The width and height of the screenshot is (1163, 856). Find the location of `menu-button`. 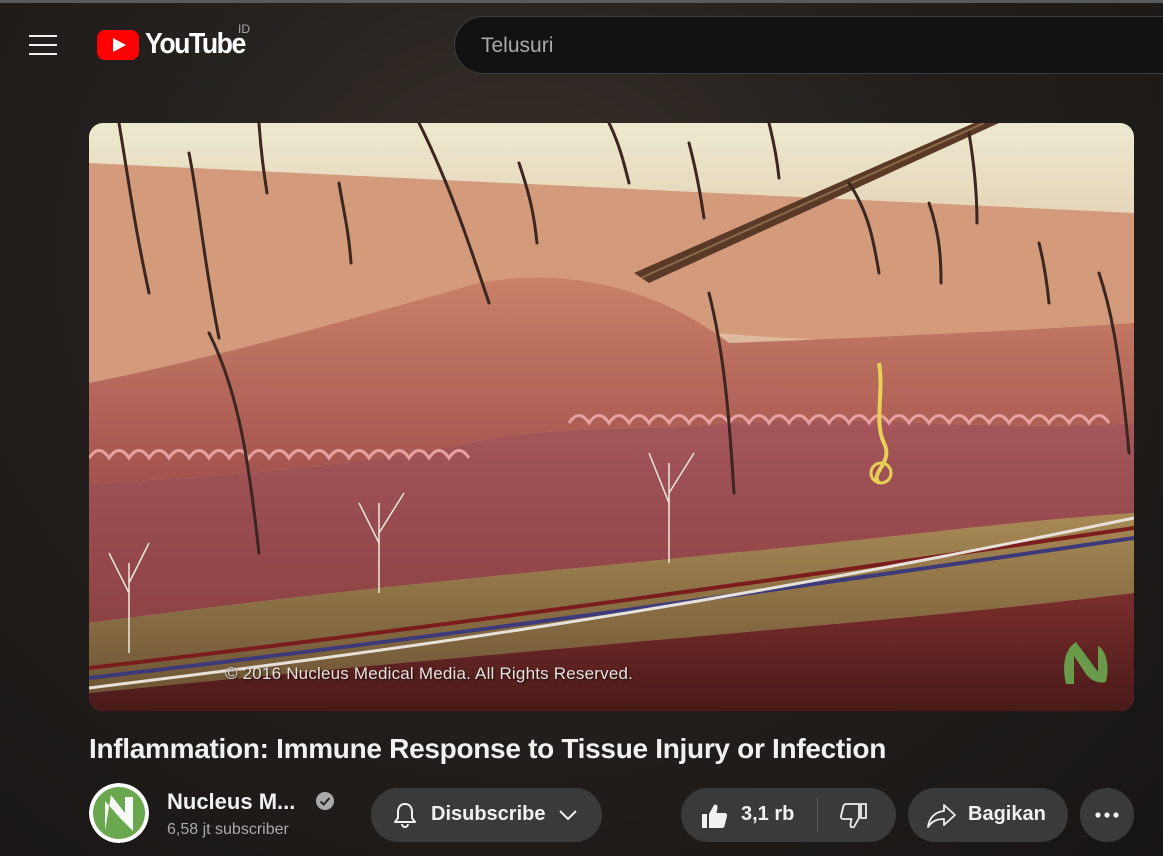

menu-button is located at coordinates (43, 45).